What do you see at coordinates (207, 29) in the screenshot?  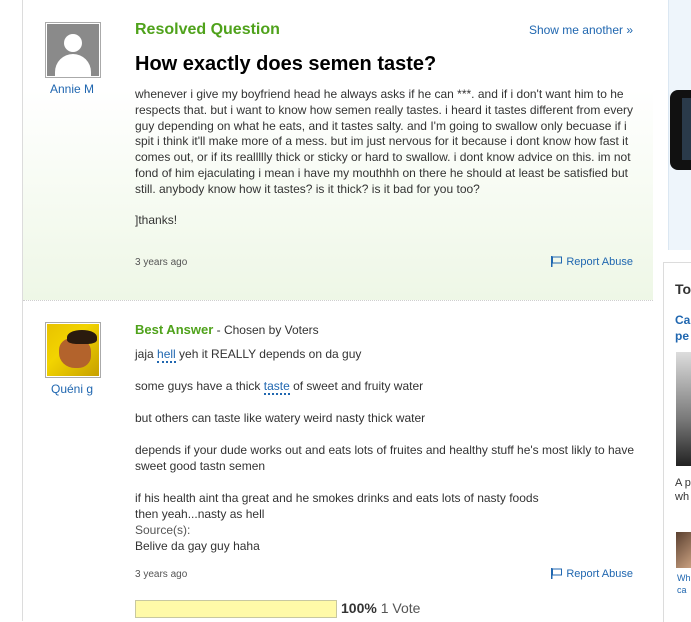 I see `status-label: Resolved Question` at bounding box center [207, 29].